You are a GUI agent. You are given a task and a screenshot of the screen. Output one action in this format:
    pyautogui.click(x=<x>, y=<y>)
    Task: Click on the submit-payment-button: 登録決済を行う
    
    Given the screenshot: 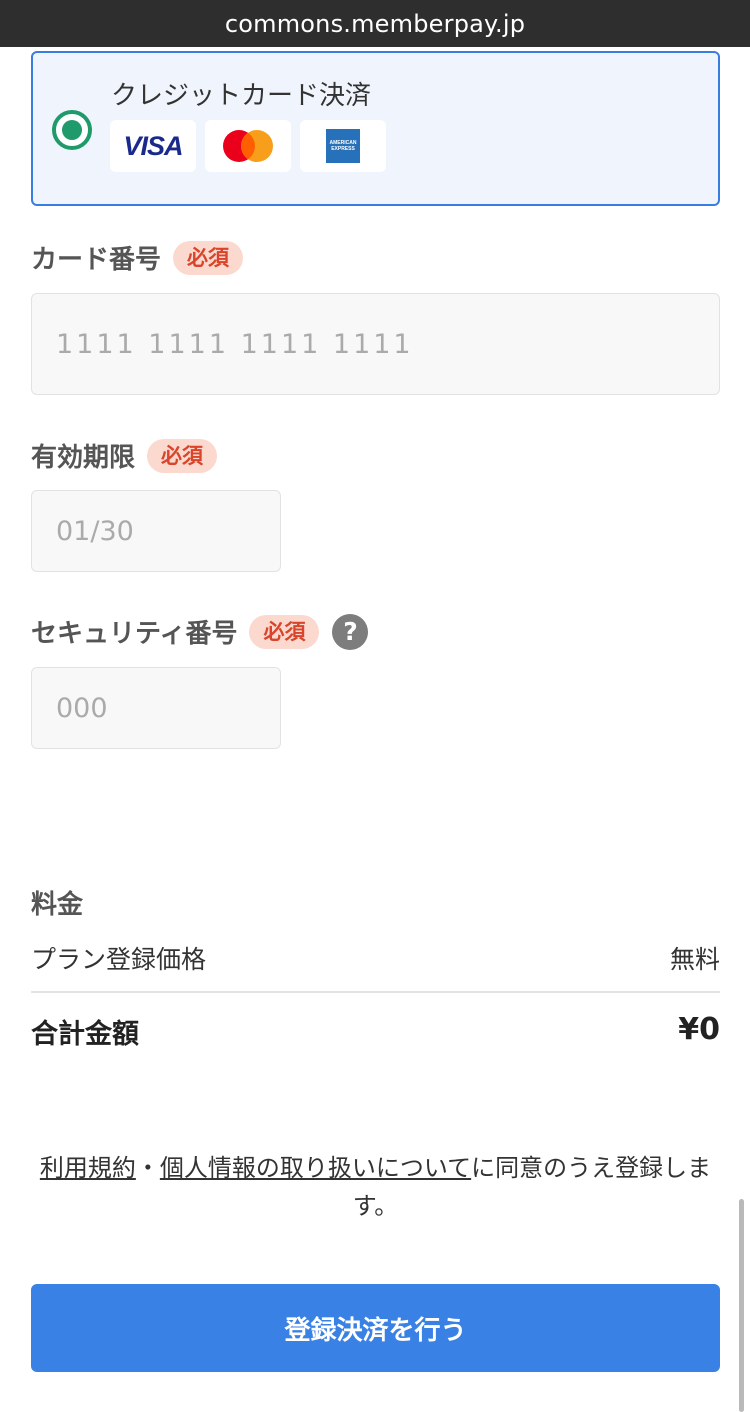 What is the action you would take?
    pyautogui.click(x=375, y=1328)
    